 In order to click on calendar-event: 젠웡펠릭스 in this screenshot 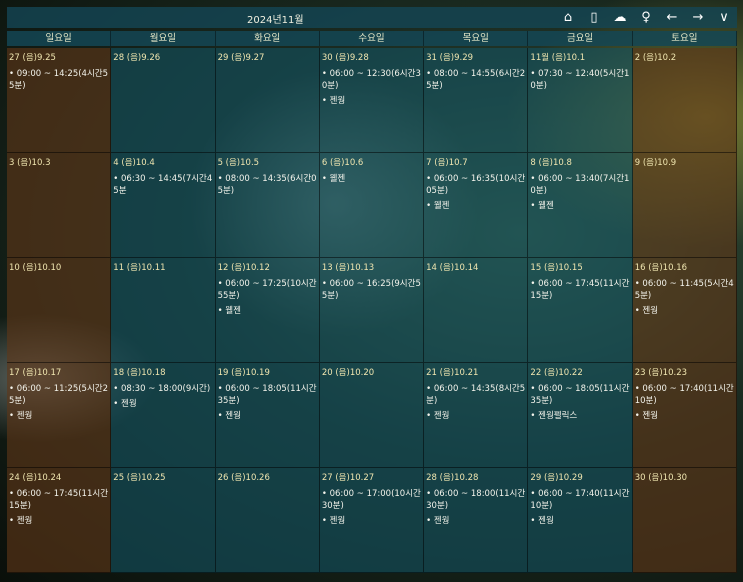, I will do `click(579, 416)`.